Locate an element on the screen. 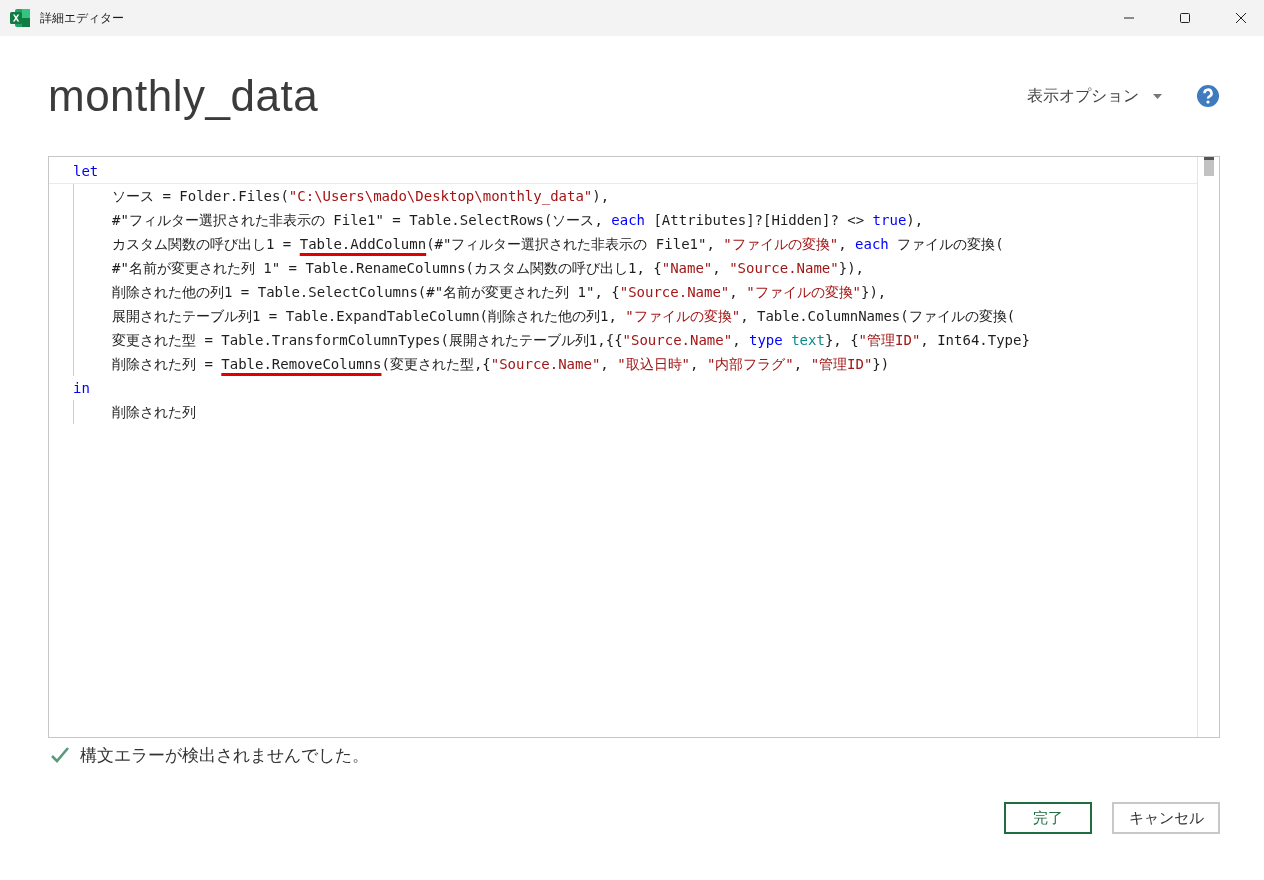  maximize-icon is located at coordinates (1185, 18).